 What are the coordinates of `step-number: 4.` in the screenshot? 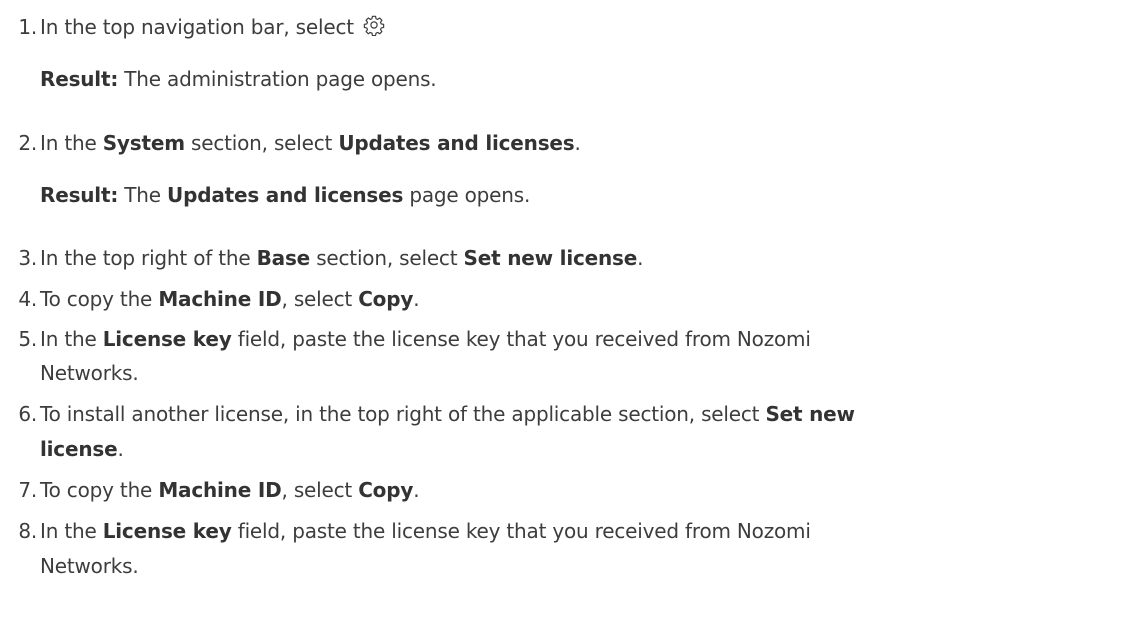 It's located at (27, 299).